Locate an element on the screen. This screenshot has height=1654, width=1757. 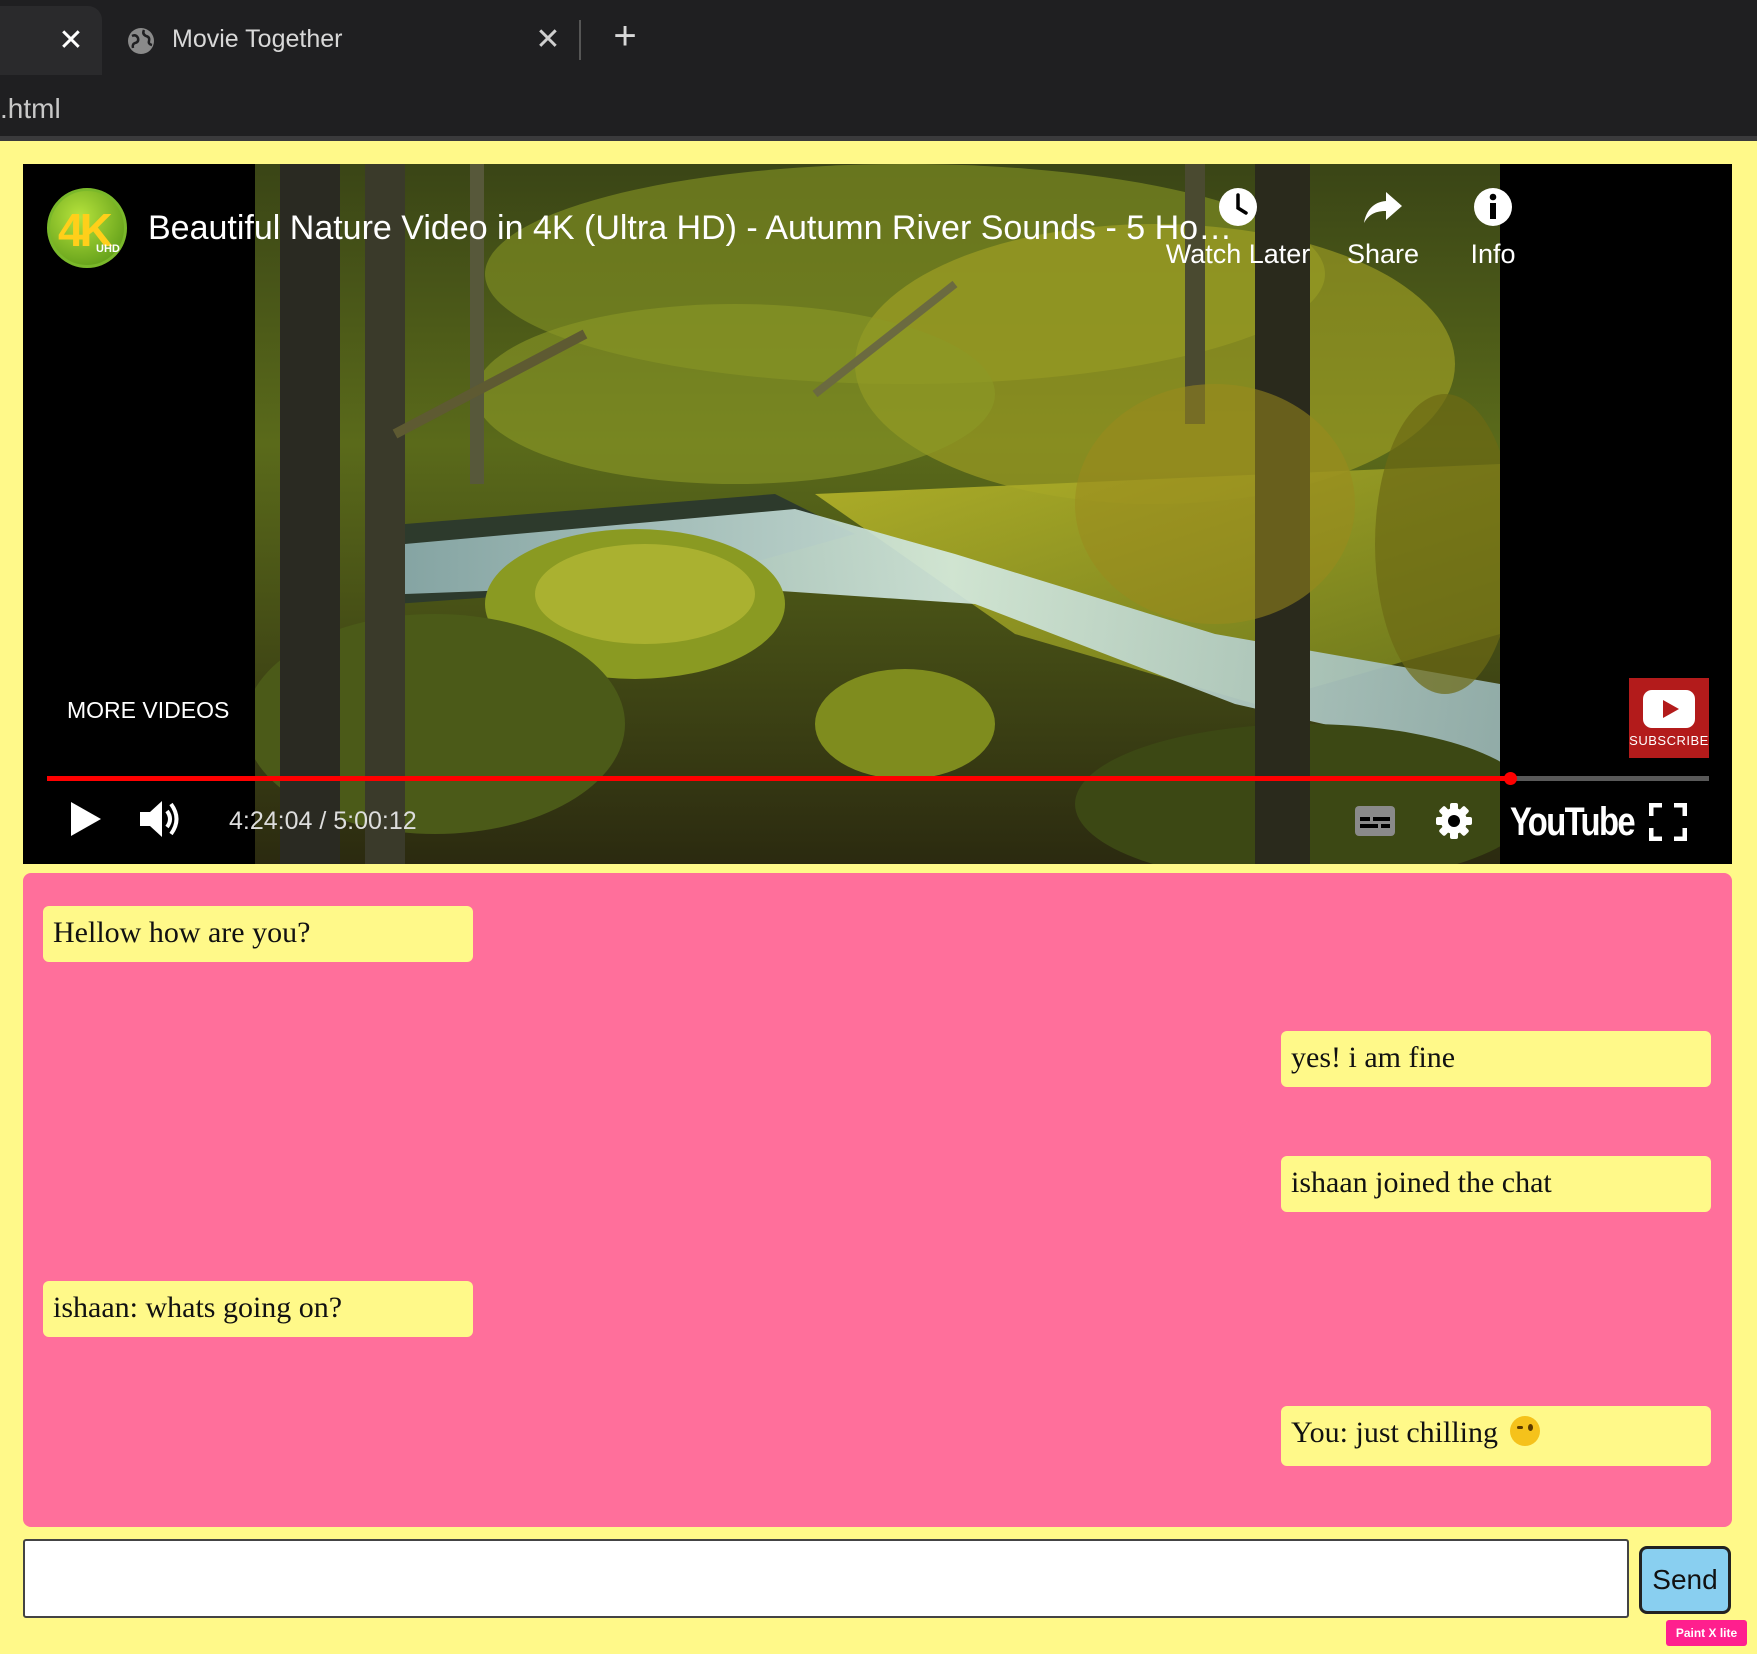
chat-message-text: yes! i am fine is located at coordinates (1373, 1057).